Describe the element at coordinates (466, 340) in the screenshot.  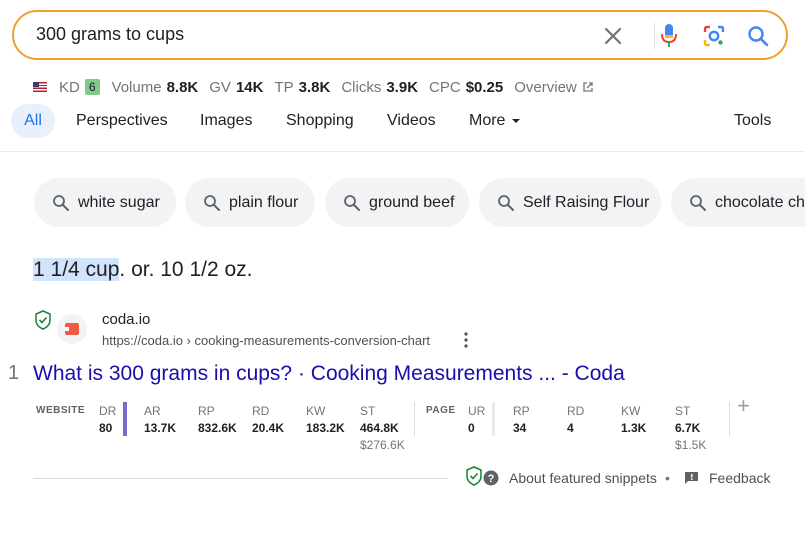
I see `more-options-icon` at that location.